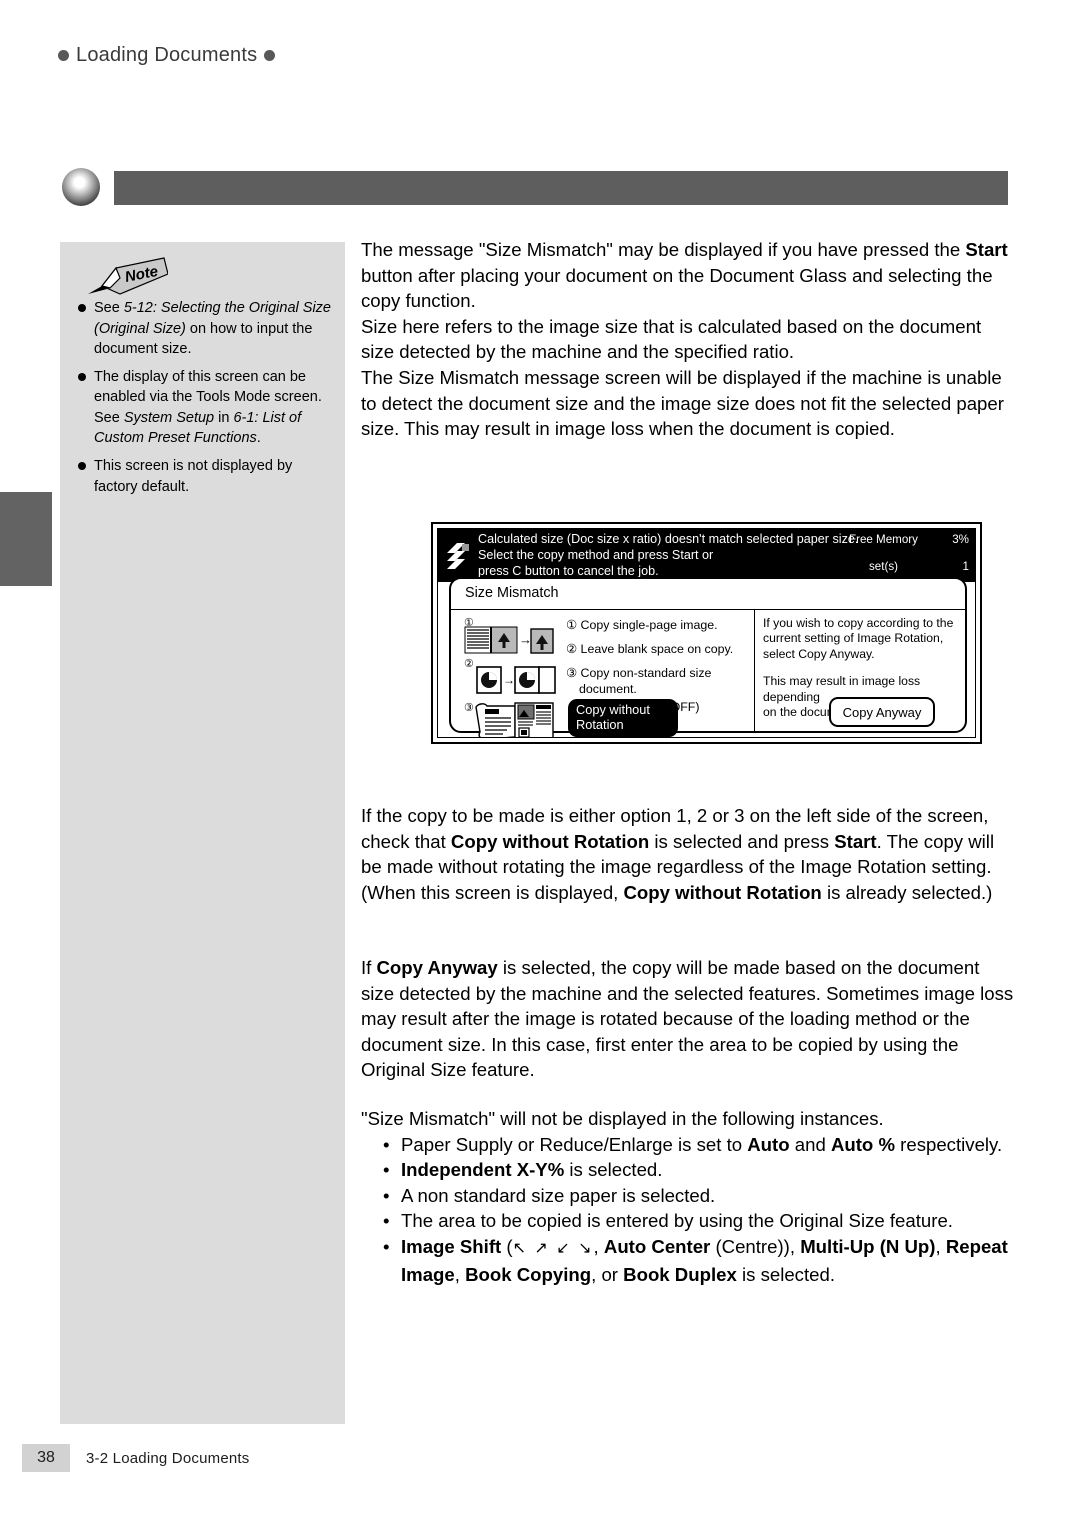 The height and width of the screenshot is (1528, 1080). I want to click on b5-bold-1: Image Shift, so click(451, 1246).